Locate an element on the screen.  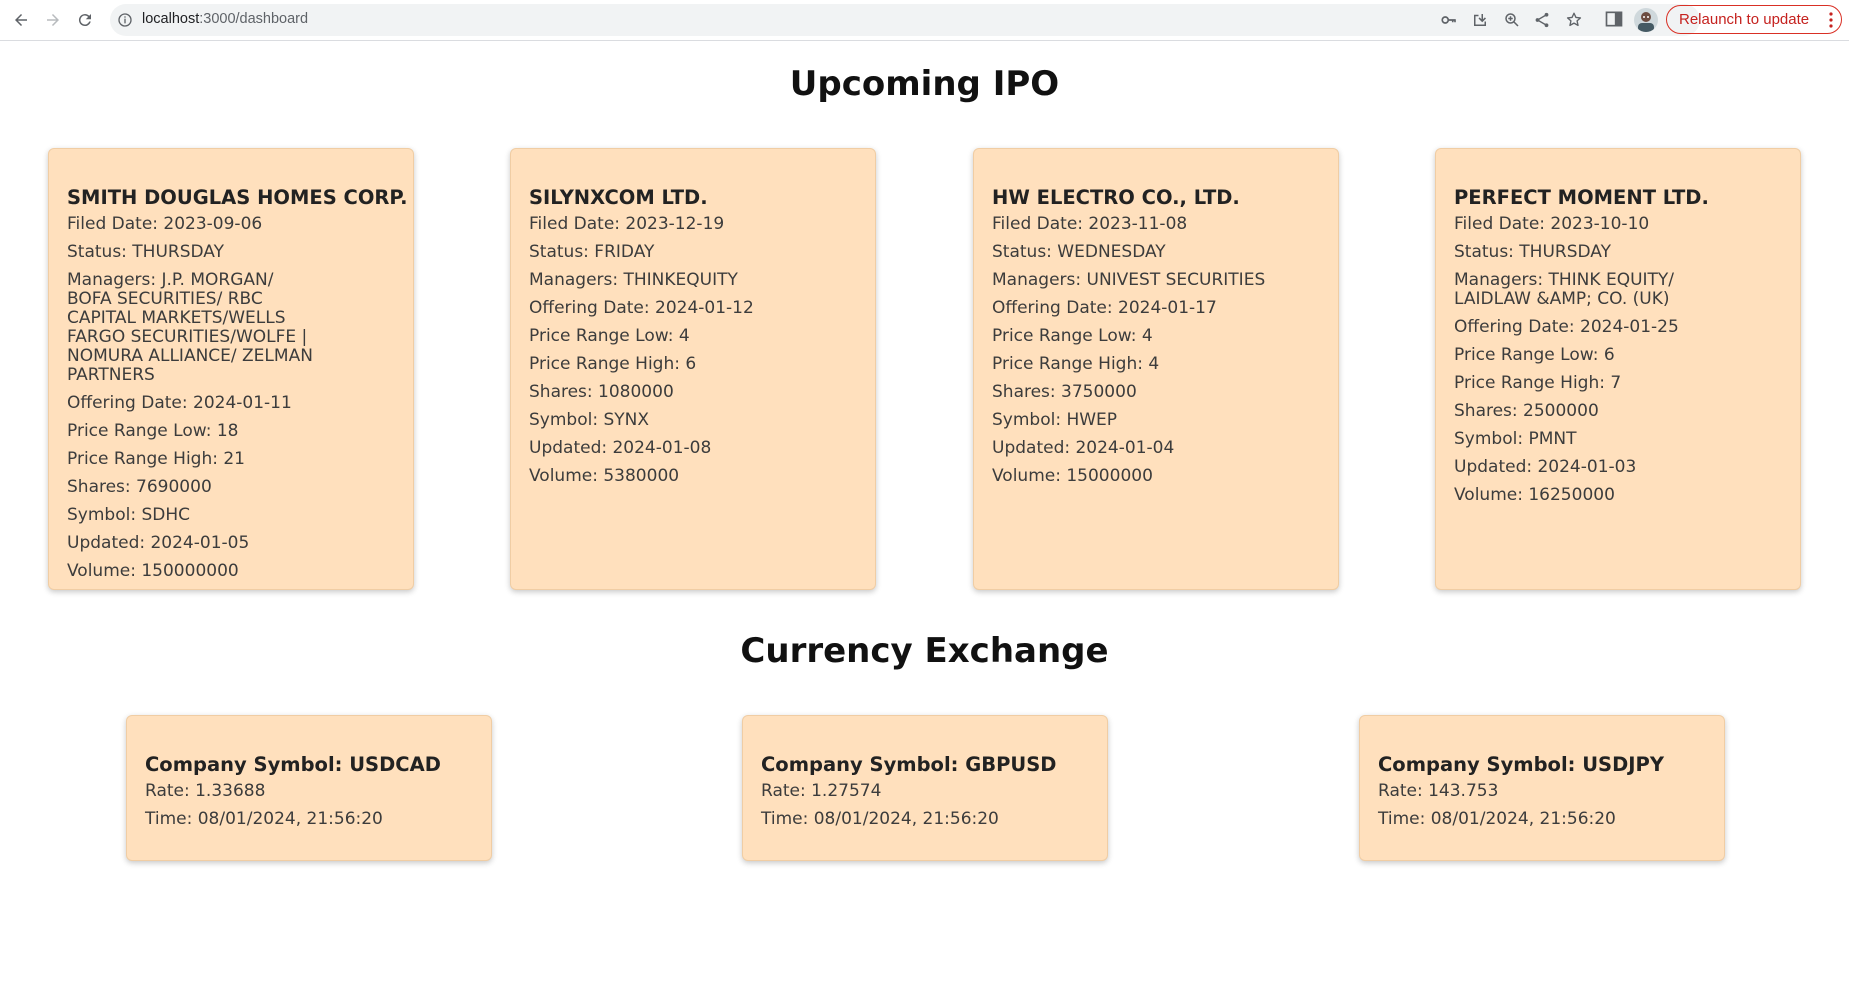
ipo-volume: Volume: 15000000 is located at coordinates (1072, 476).